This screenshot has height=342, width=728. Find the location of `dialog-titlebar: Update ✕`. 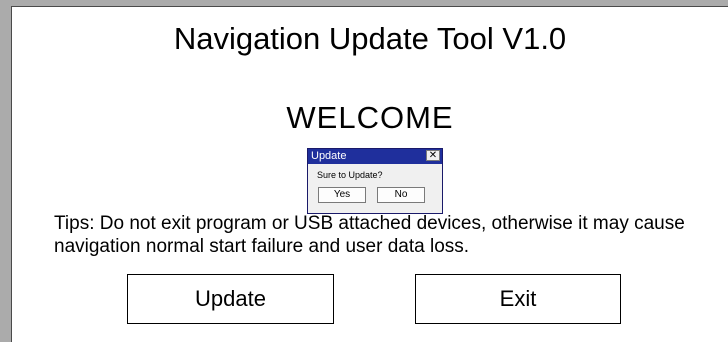

dialog-titlebar: Update ✕ is located at coordinates (375, 156).